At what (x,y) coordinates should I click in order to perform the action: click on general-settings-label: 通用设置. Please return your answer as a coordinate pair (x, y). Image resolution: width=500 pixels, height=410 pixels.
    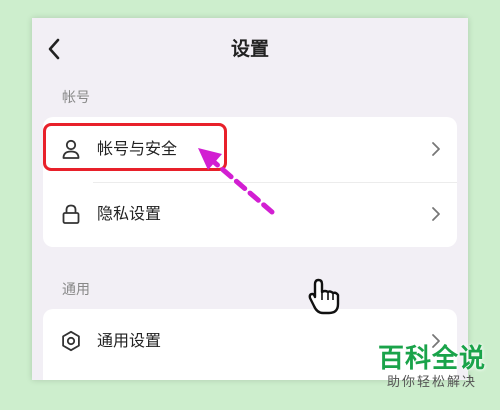
    Looking at the image, I should click on (129, 340).